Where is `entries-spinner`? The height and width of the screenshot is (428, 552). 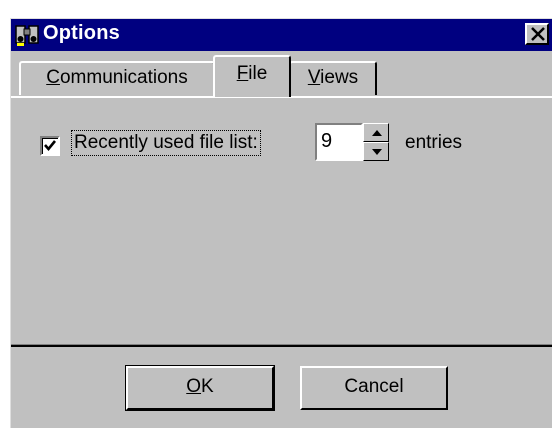
entries-spinner is located at coordinates (376, 142).